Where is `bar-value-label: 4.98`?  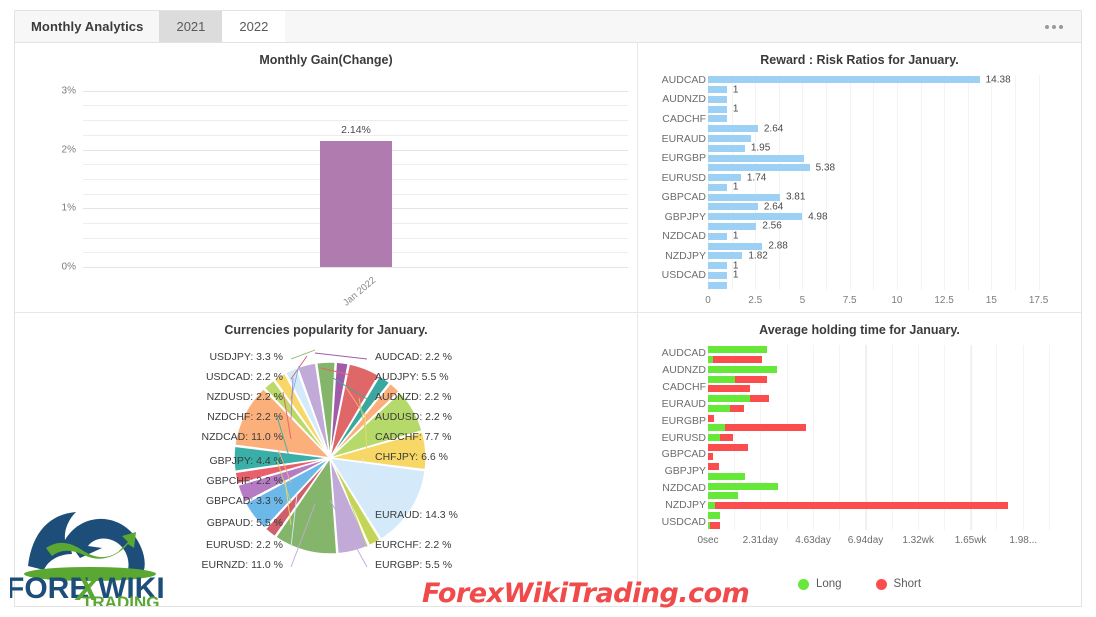
bar-value-label: 4.98 is located at coordinates (818, 217).